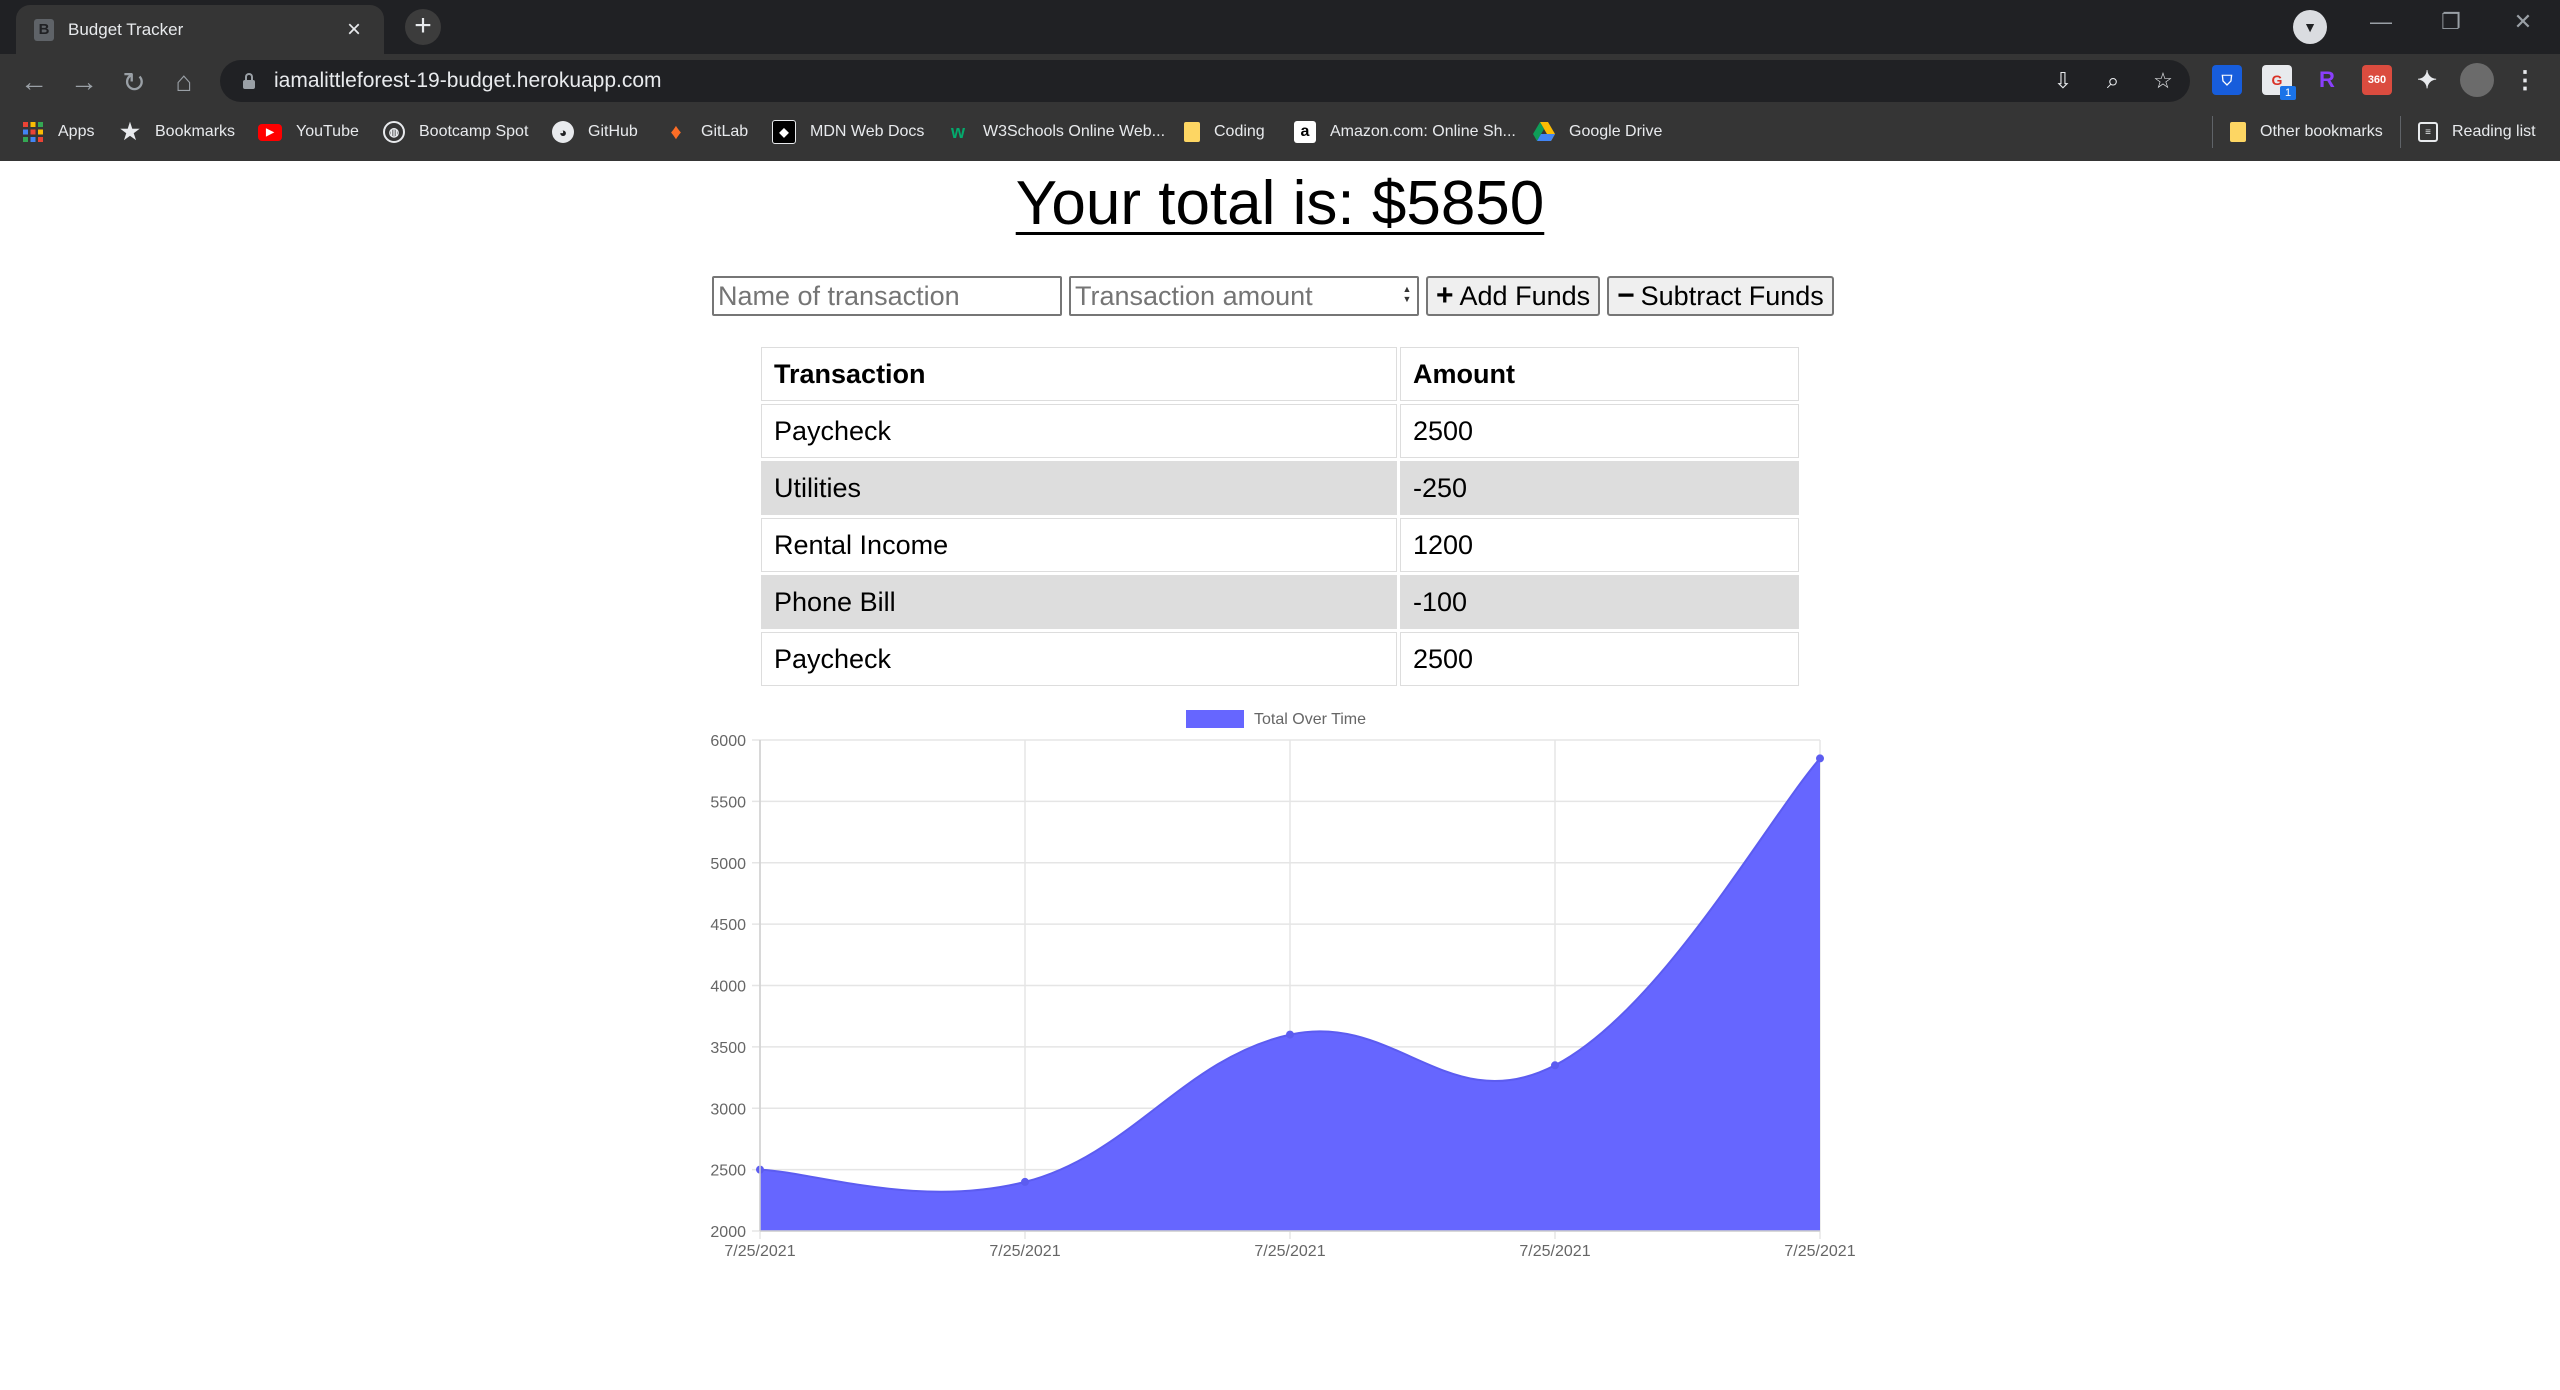  I want to click on url-text: iamalittleforest-19-budget.herokuapp.com, so click(468, 81).